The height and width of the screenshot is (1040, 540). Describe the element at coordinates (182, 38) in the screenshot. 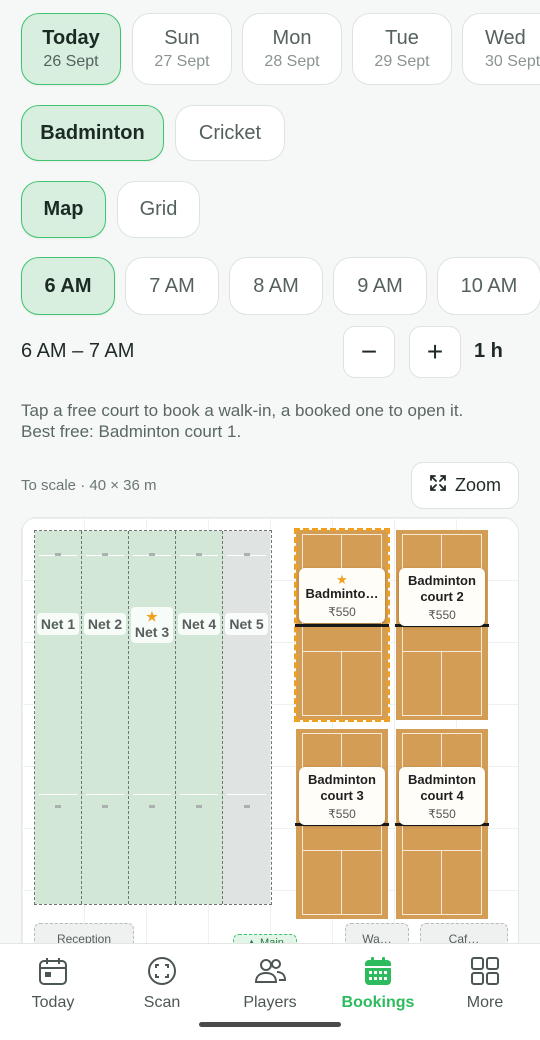

I see `date-day: Sun` at that location.